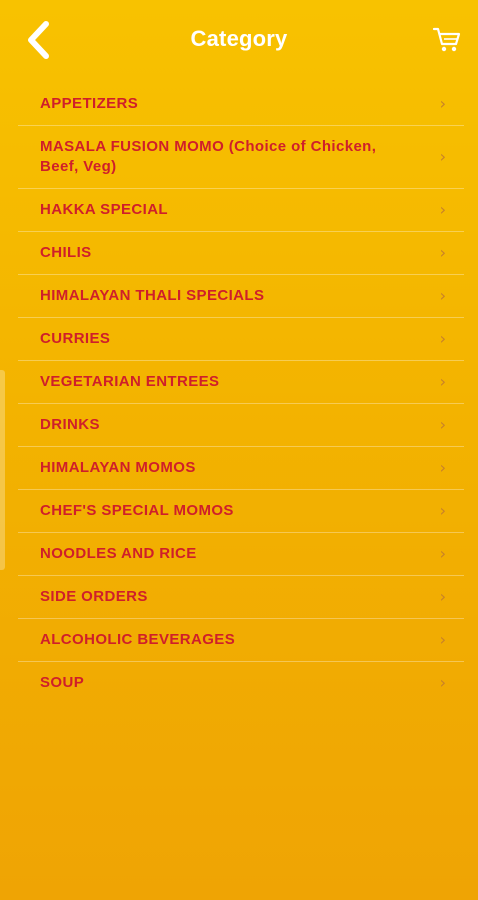 The width and height of the screenshot is (478, 900). I want to click on category-label: CHEF'S SPECIAL MOMOS, so click(137, 510).